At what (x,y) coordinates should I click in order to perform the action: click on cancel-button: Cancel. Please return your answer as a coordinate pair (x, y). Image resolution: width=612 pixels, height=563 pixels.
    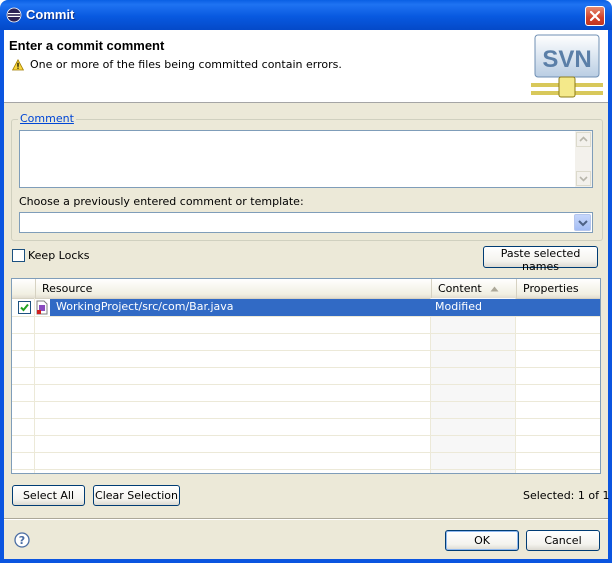
    Looking at the image, I should click on (563, 540).